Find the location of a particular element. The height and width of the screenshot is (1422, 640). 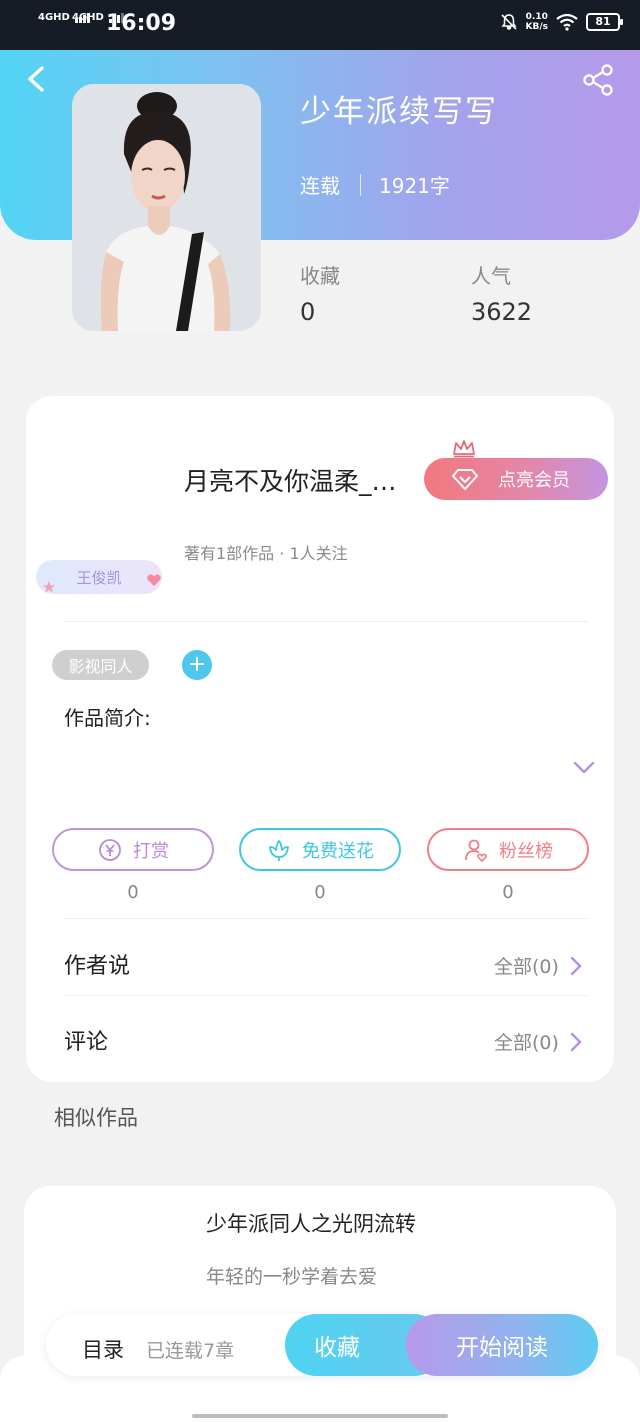

fan-ranking-label: 粉丝榜 is located at coordinates (526, 851).